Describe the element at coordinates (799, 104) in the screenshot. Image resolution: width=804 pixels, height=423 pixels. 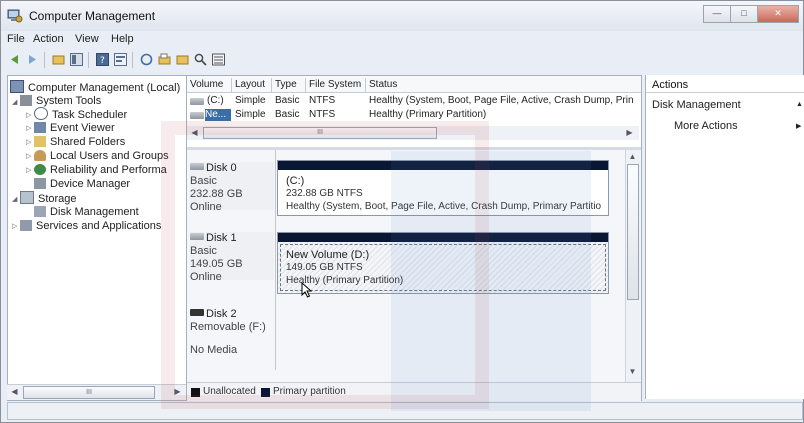
I see `collapse-arrow-icon: ▲` at that location.